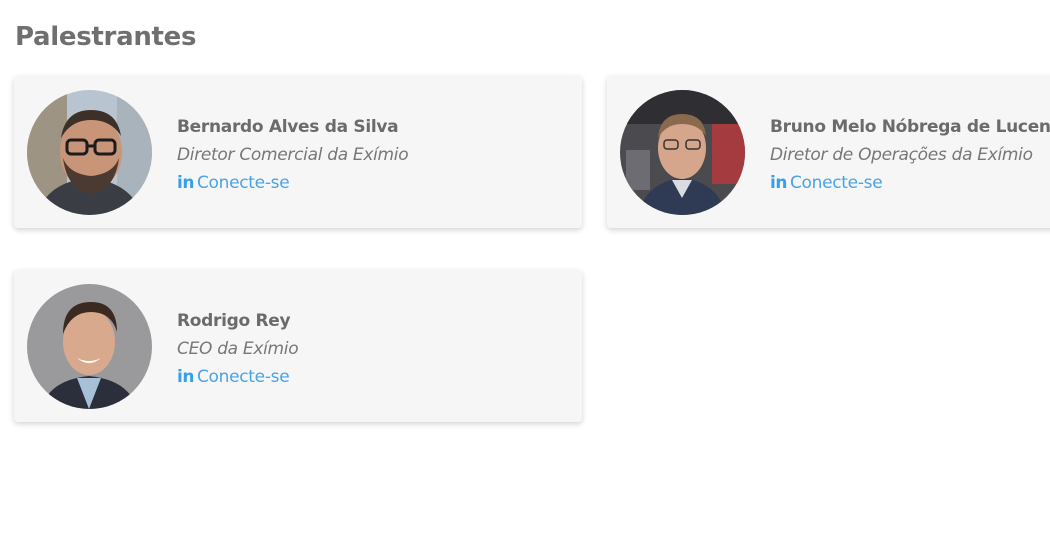  I want to click on speaker-name: Rodrigo Rey, so click(234, 321).